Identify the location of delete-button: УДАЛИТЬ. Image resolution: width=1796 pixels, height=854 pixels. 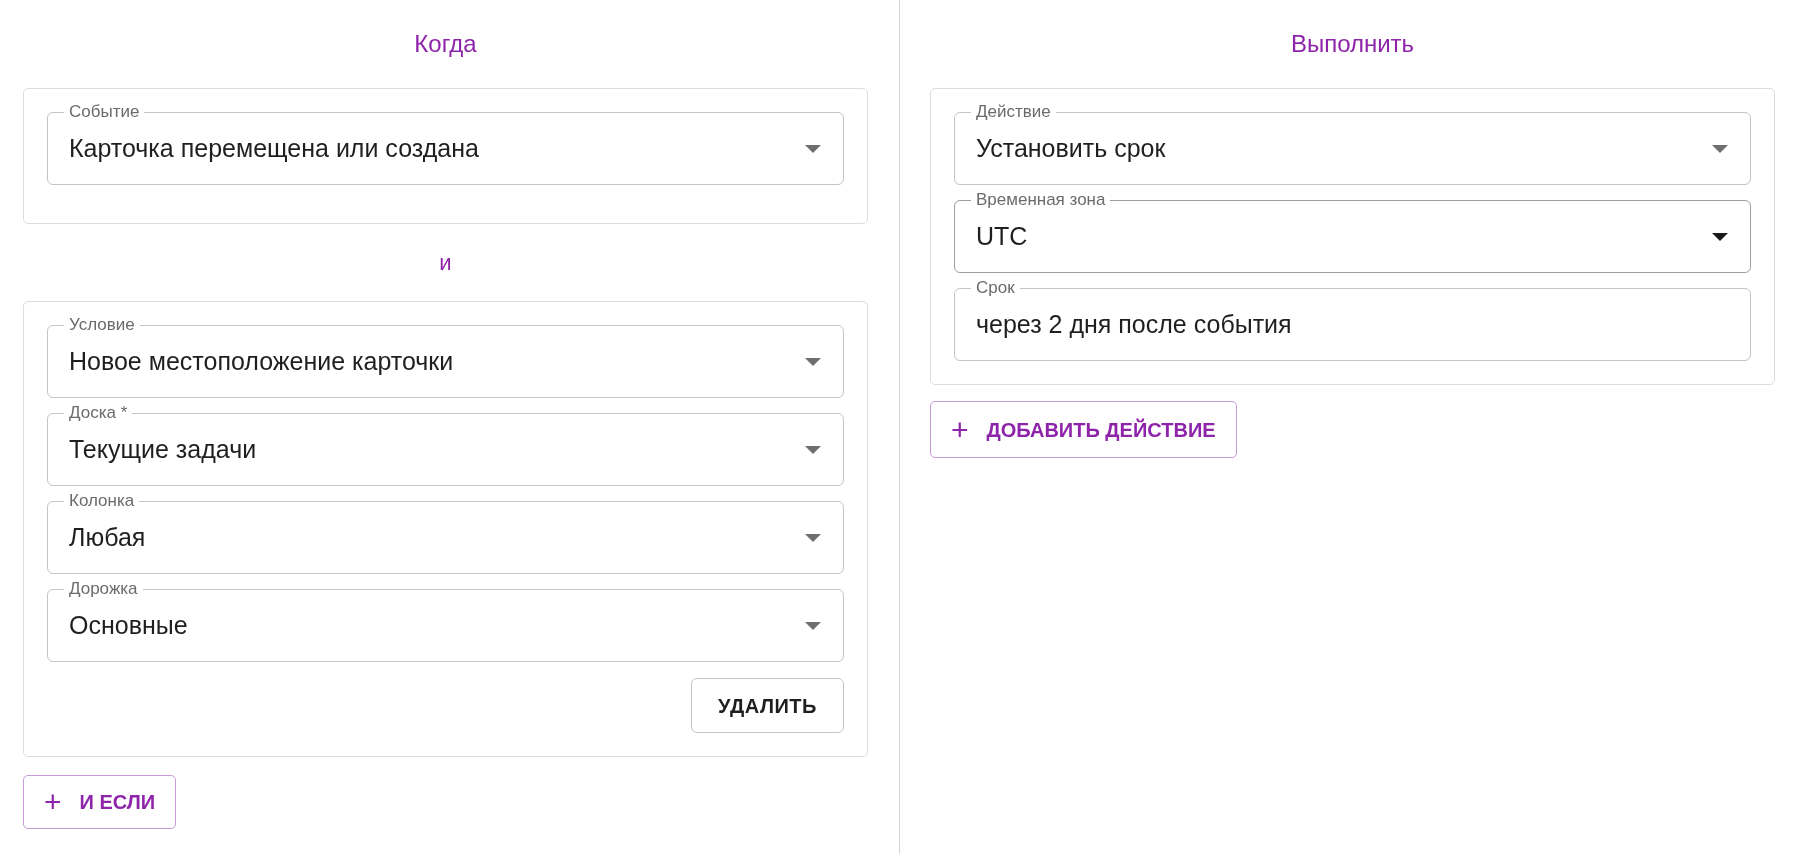
(767, 705).